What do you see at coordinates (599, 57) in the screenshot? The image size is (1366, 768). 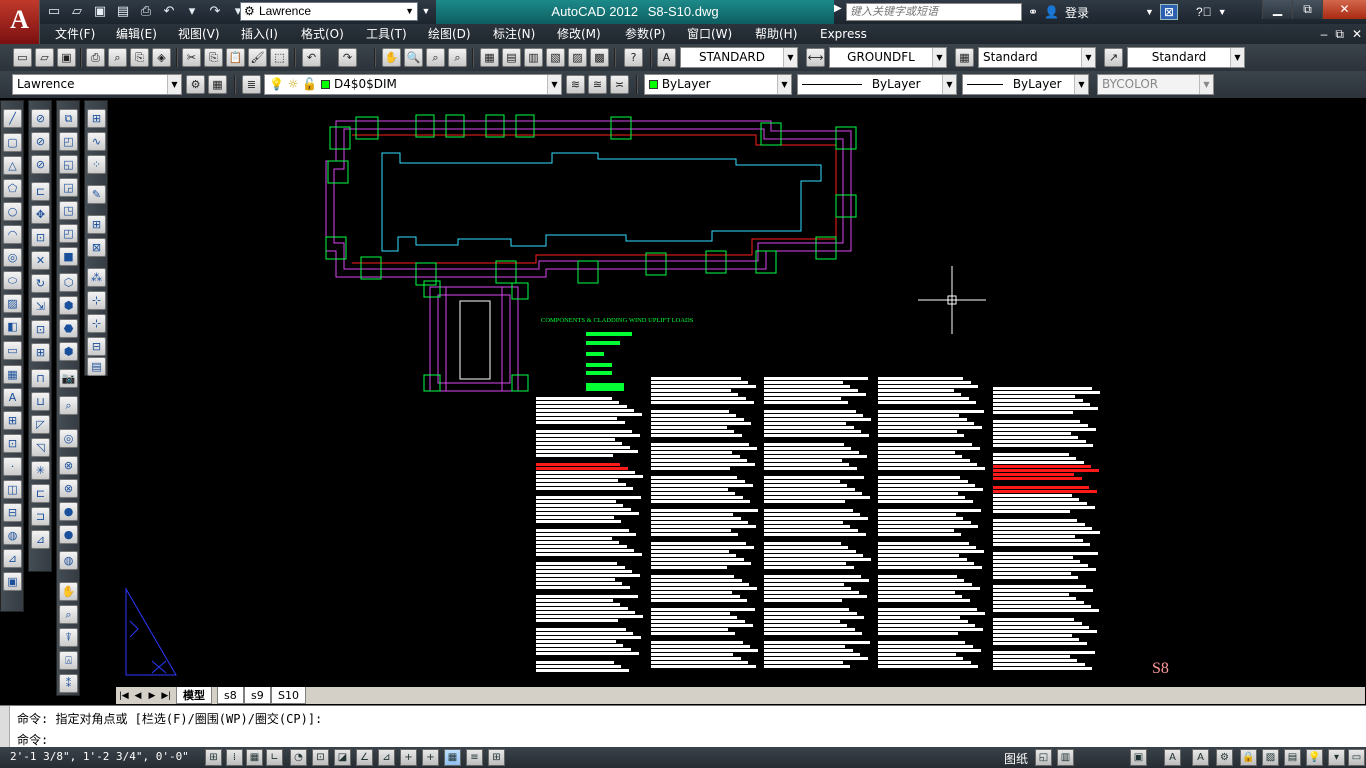 I see `quickcalc-icon: ▩` at bounding box center [599, 57].